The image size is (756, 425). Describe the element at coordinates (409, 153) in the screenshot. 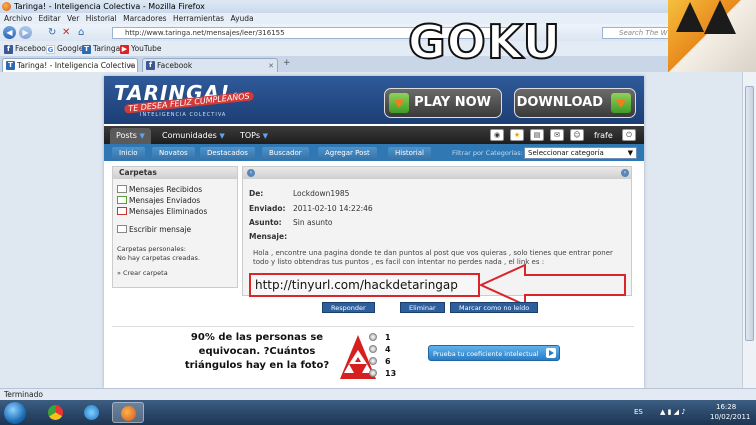

I see `subnav-historial: Historial` at that location.